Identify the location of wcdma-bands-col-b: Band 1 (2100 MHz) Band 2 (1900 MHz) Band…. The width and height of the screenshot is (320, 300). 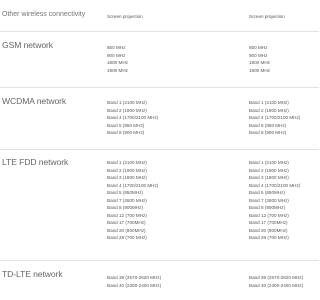
(274, 118).